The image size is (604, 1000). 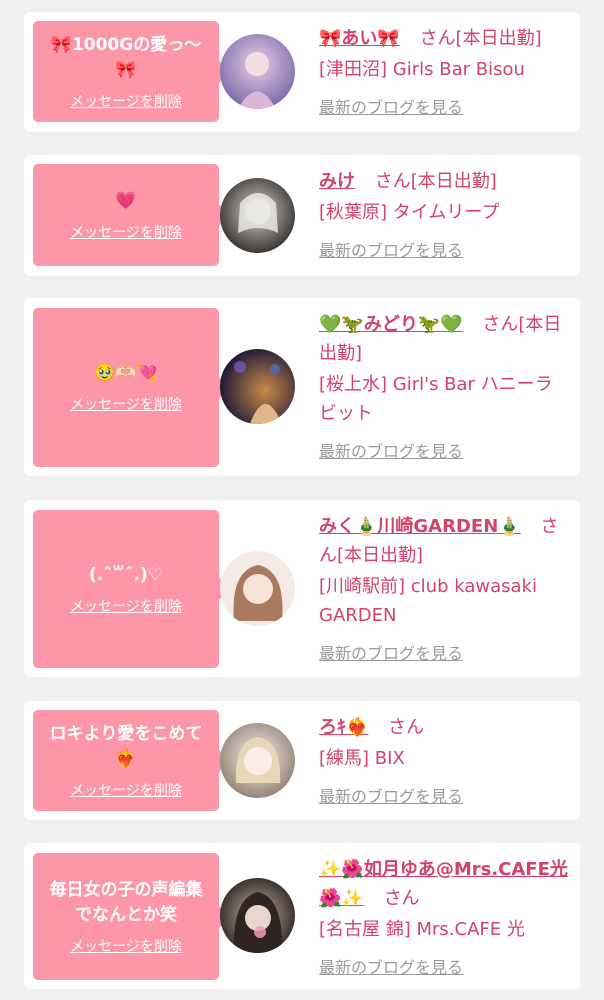 What do you see at coordinates (443, 884) in the screenshot?
I see `cast-name-link: ✨🌺如月ゆあ@Mrs.CAFE光🌺✨` at bounding box center [443, 884].